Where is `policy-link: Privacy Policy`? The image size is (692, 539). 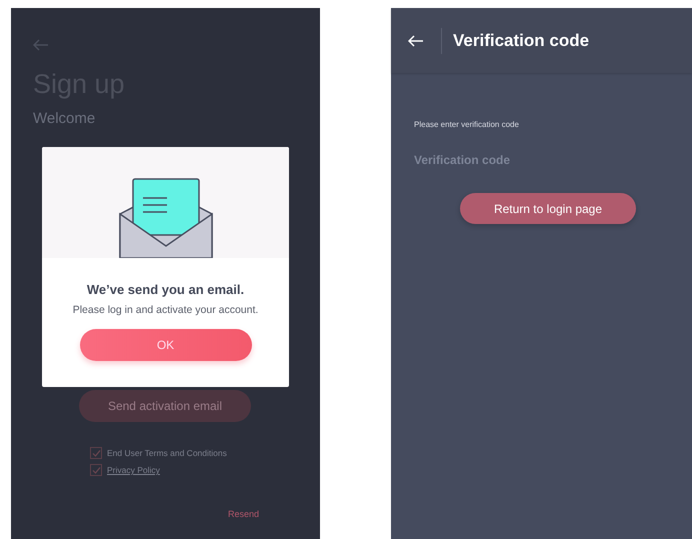
policy-link: Privacy Policy is located at coordinates (133, 470).